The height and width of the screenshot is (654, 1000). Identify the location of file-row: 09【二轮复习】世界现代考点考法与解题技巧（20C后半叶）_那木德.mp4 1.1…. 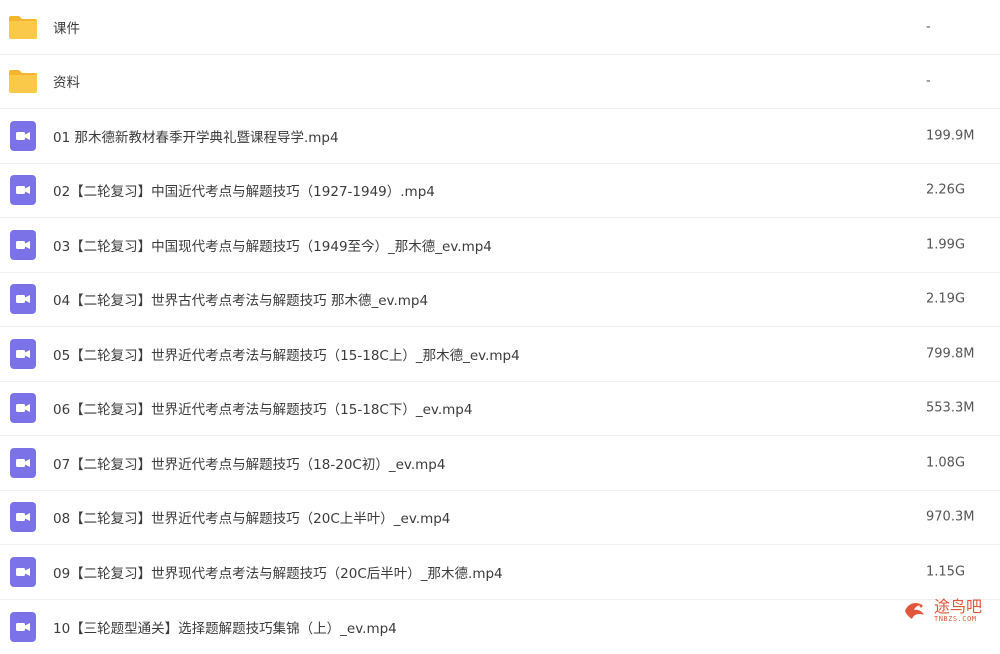
(500, 572).